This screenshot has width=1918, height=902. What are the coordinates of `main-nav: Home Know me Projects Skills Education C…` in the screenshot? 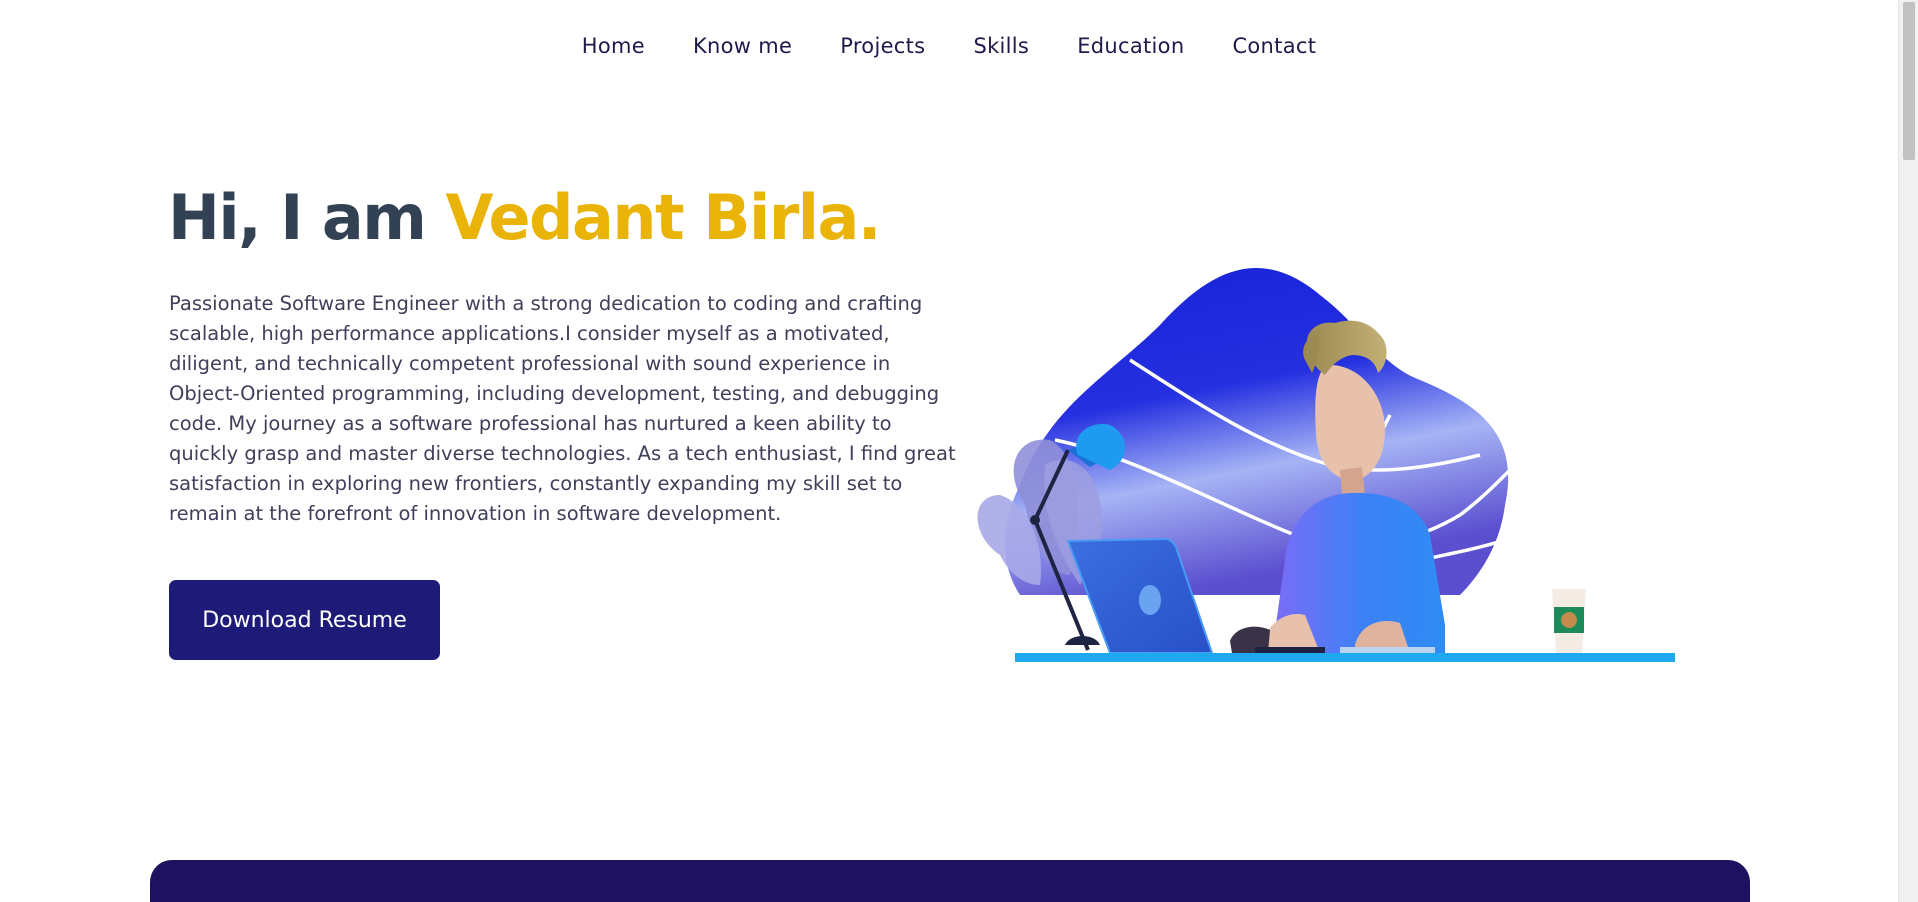 It's located at (949, 46).